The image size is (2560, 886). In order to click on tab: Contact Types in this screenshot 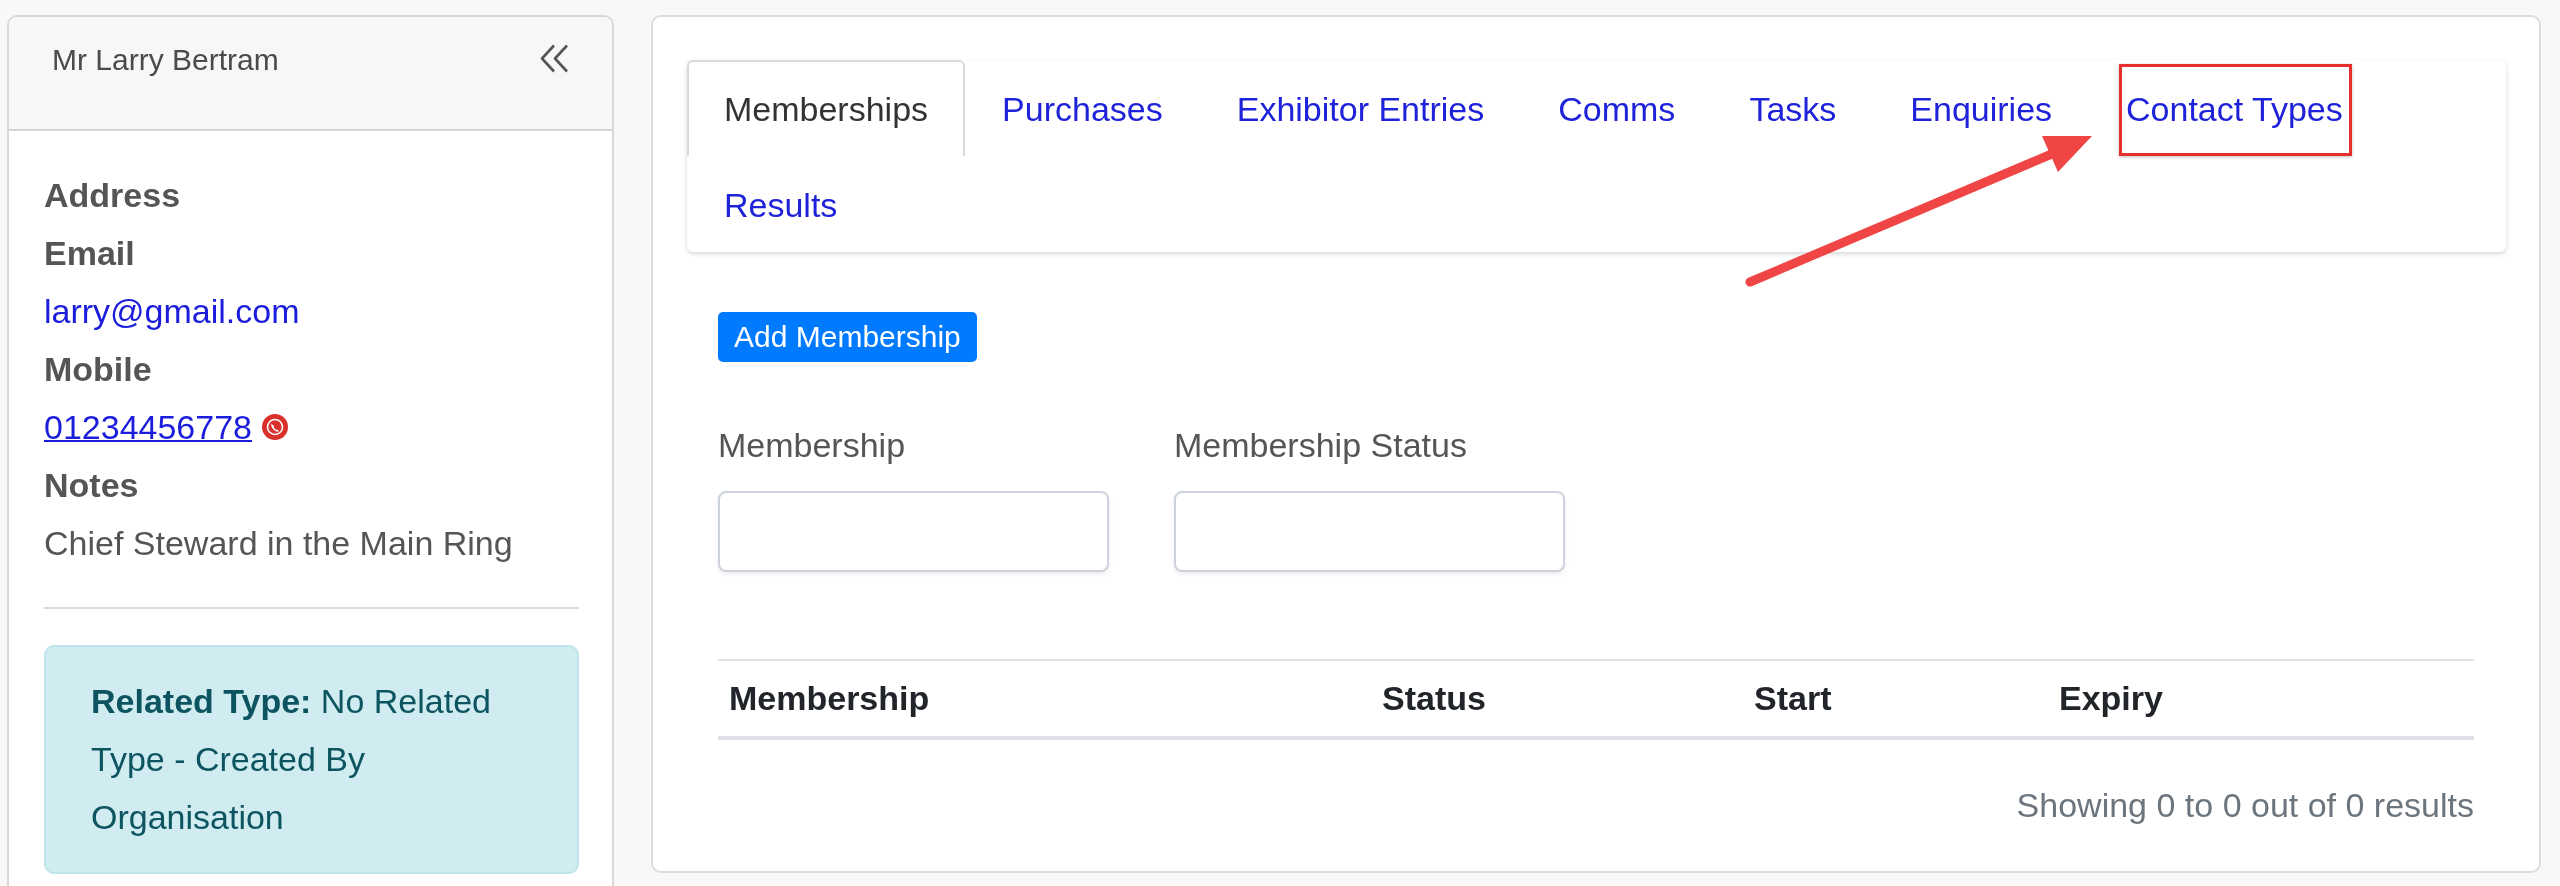, I will do `click(2234, 108)`.